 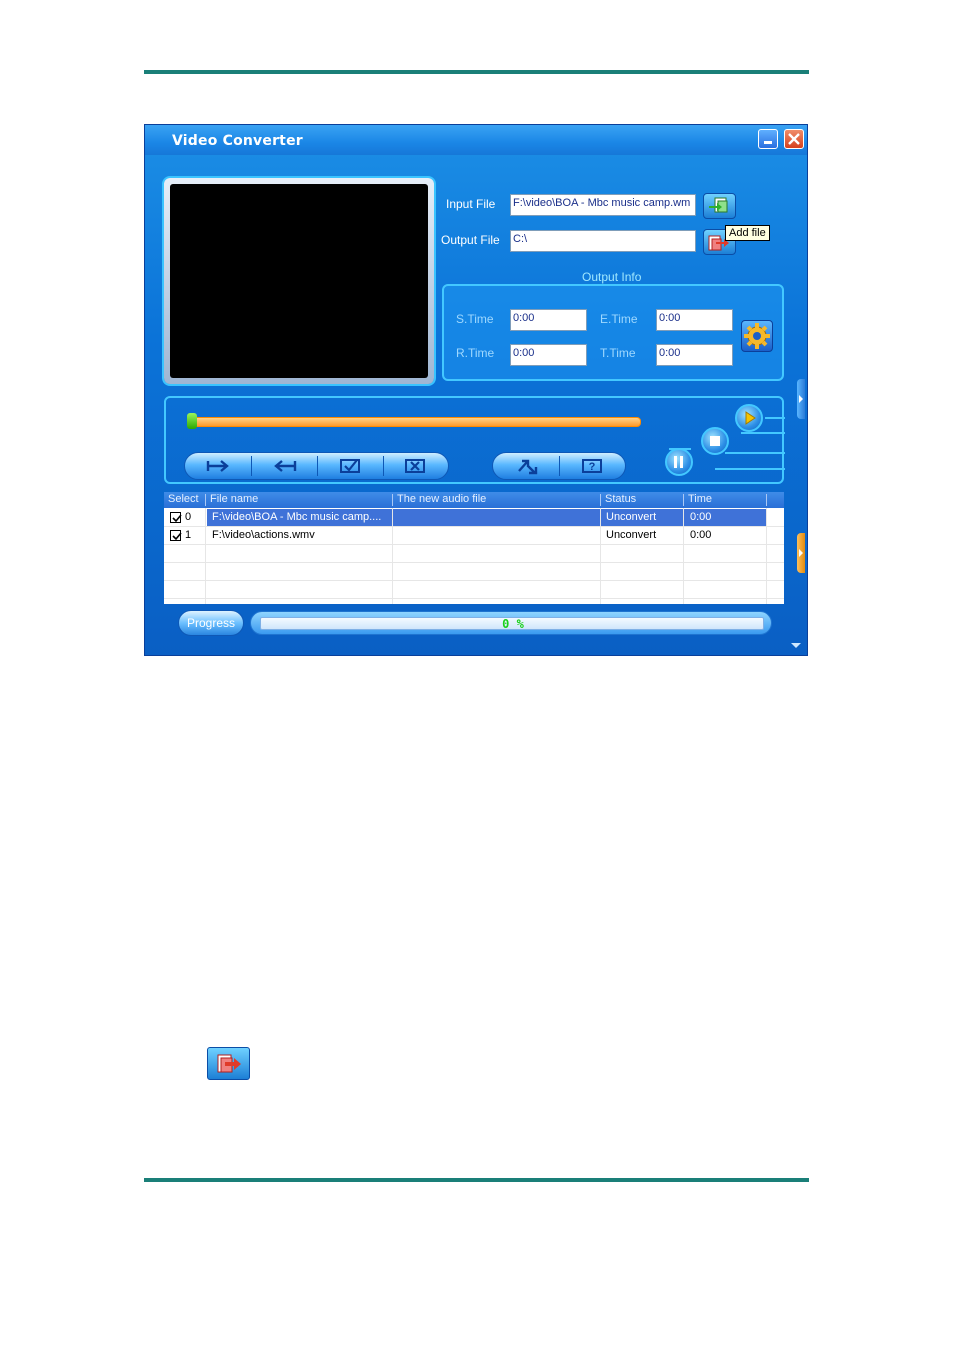 What do you see at coordinates (603, 241) in the screenshot?
I see `output-file-field: C:\` at bounding box center [603, 241].